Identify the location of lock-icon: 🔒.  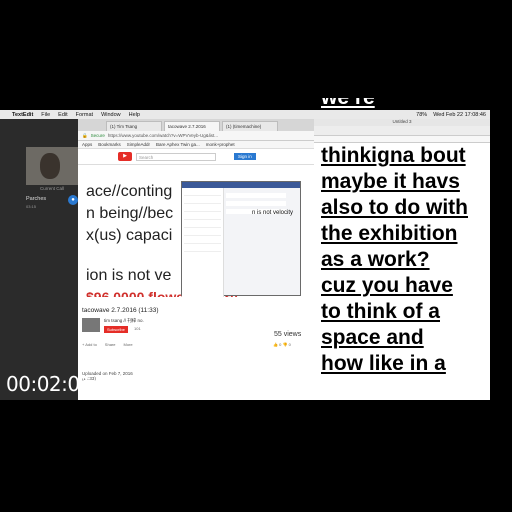
(85, 135).